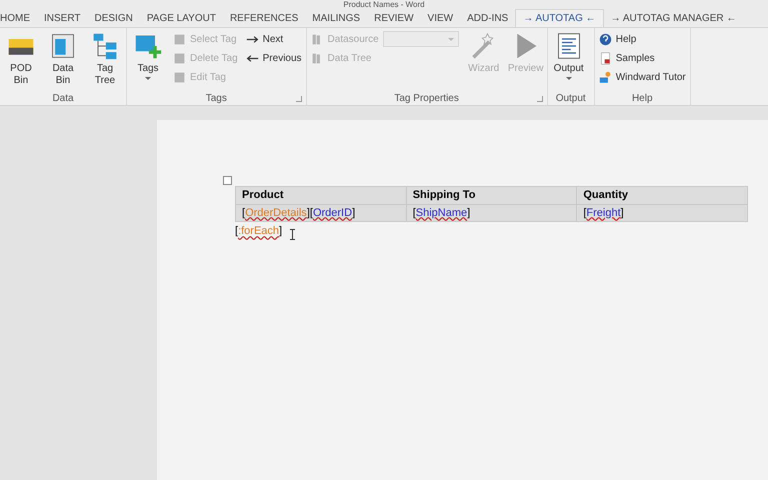  I want to click on document-icon, so click(605, 58).